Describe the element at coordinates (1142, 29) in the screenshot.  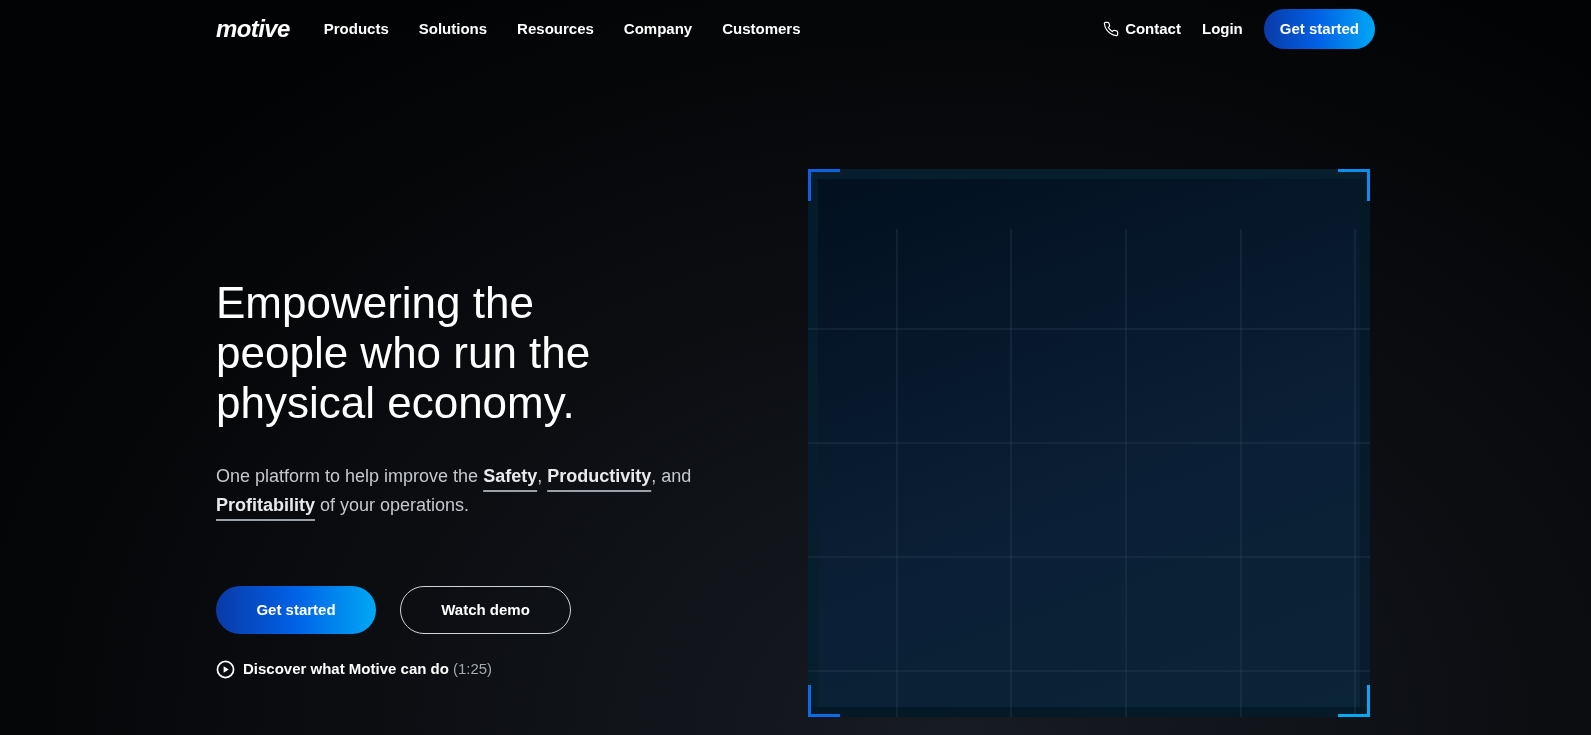
I see `contact-link: Contact` at that location.